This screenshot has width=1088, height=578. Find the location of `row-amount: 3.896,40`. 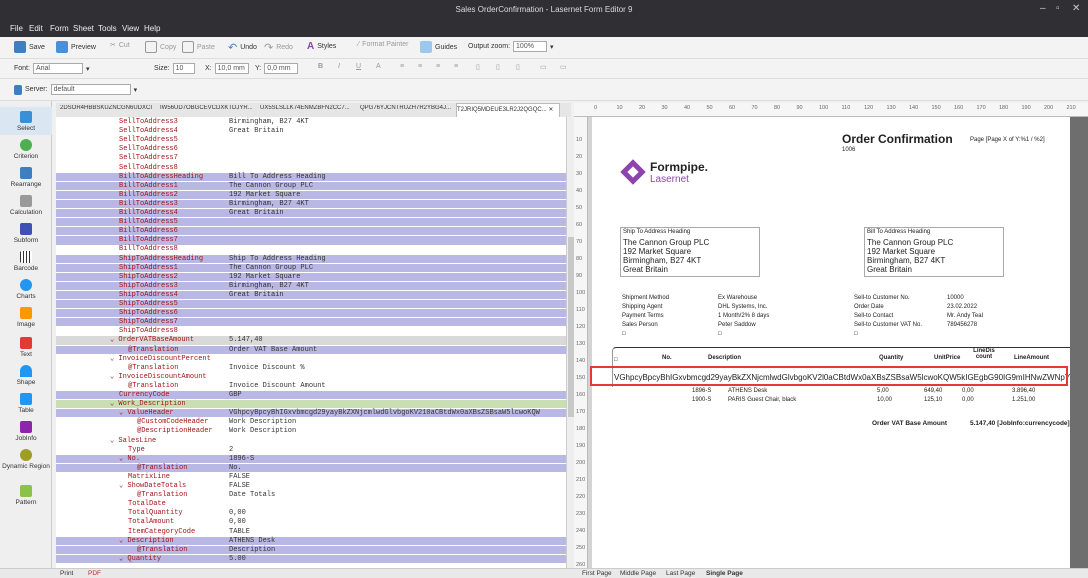

row-amount: 3.896,40 is located at coordinates (1023, 391).